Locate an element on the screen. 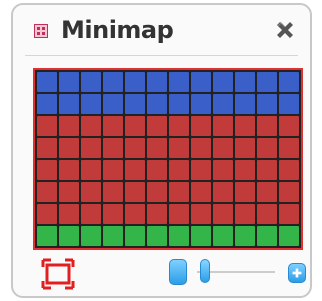  title-separator is located at coordinates (161, 55).